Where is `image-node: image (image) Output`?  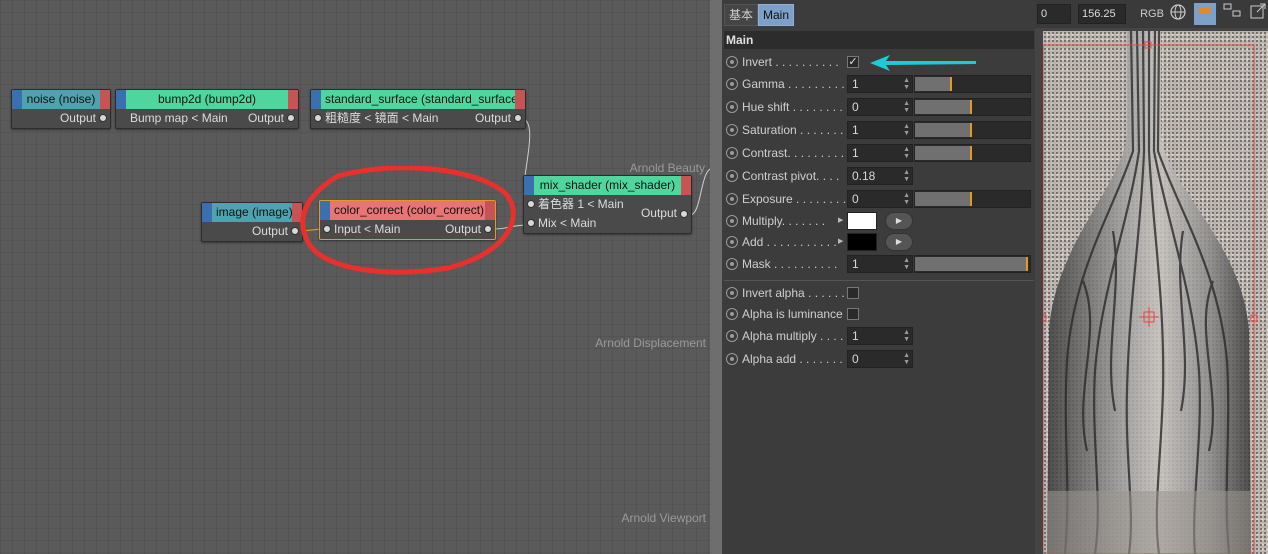 image-node: image (image) Output is located at coordinates (252, 222).